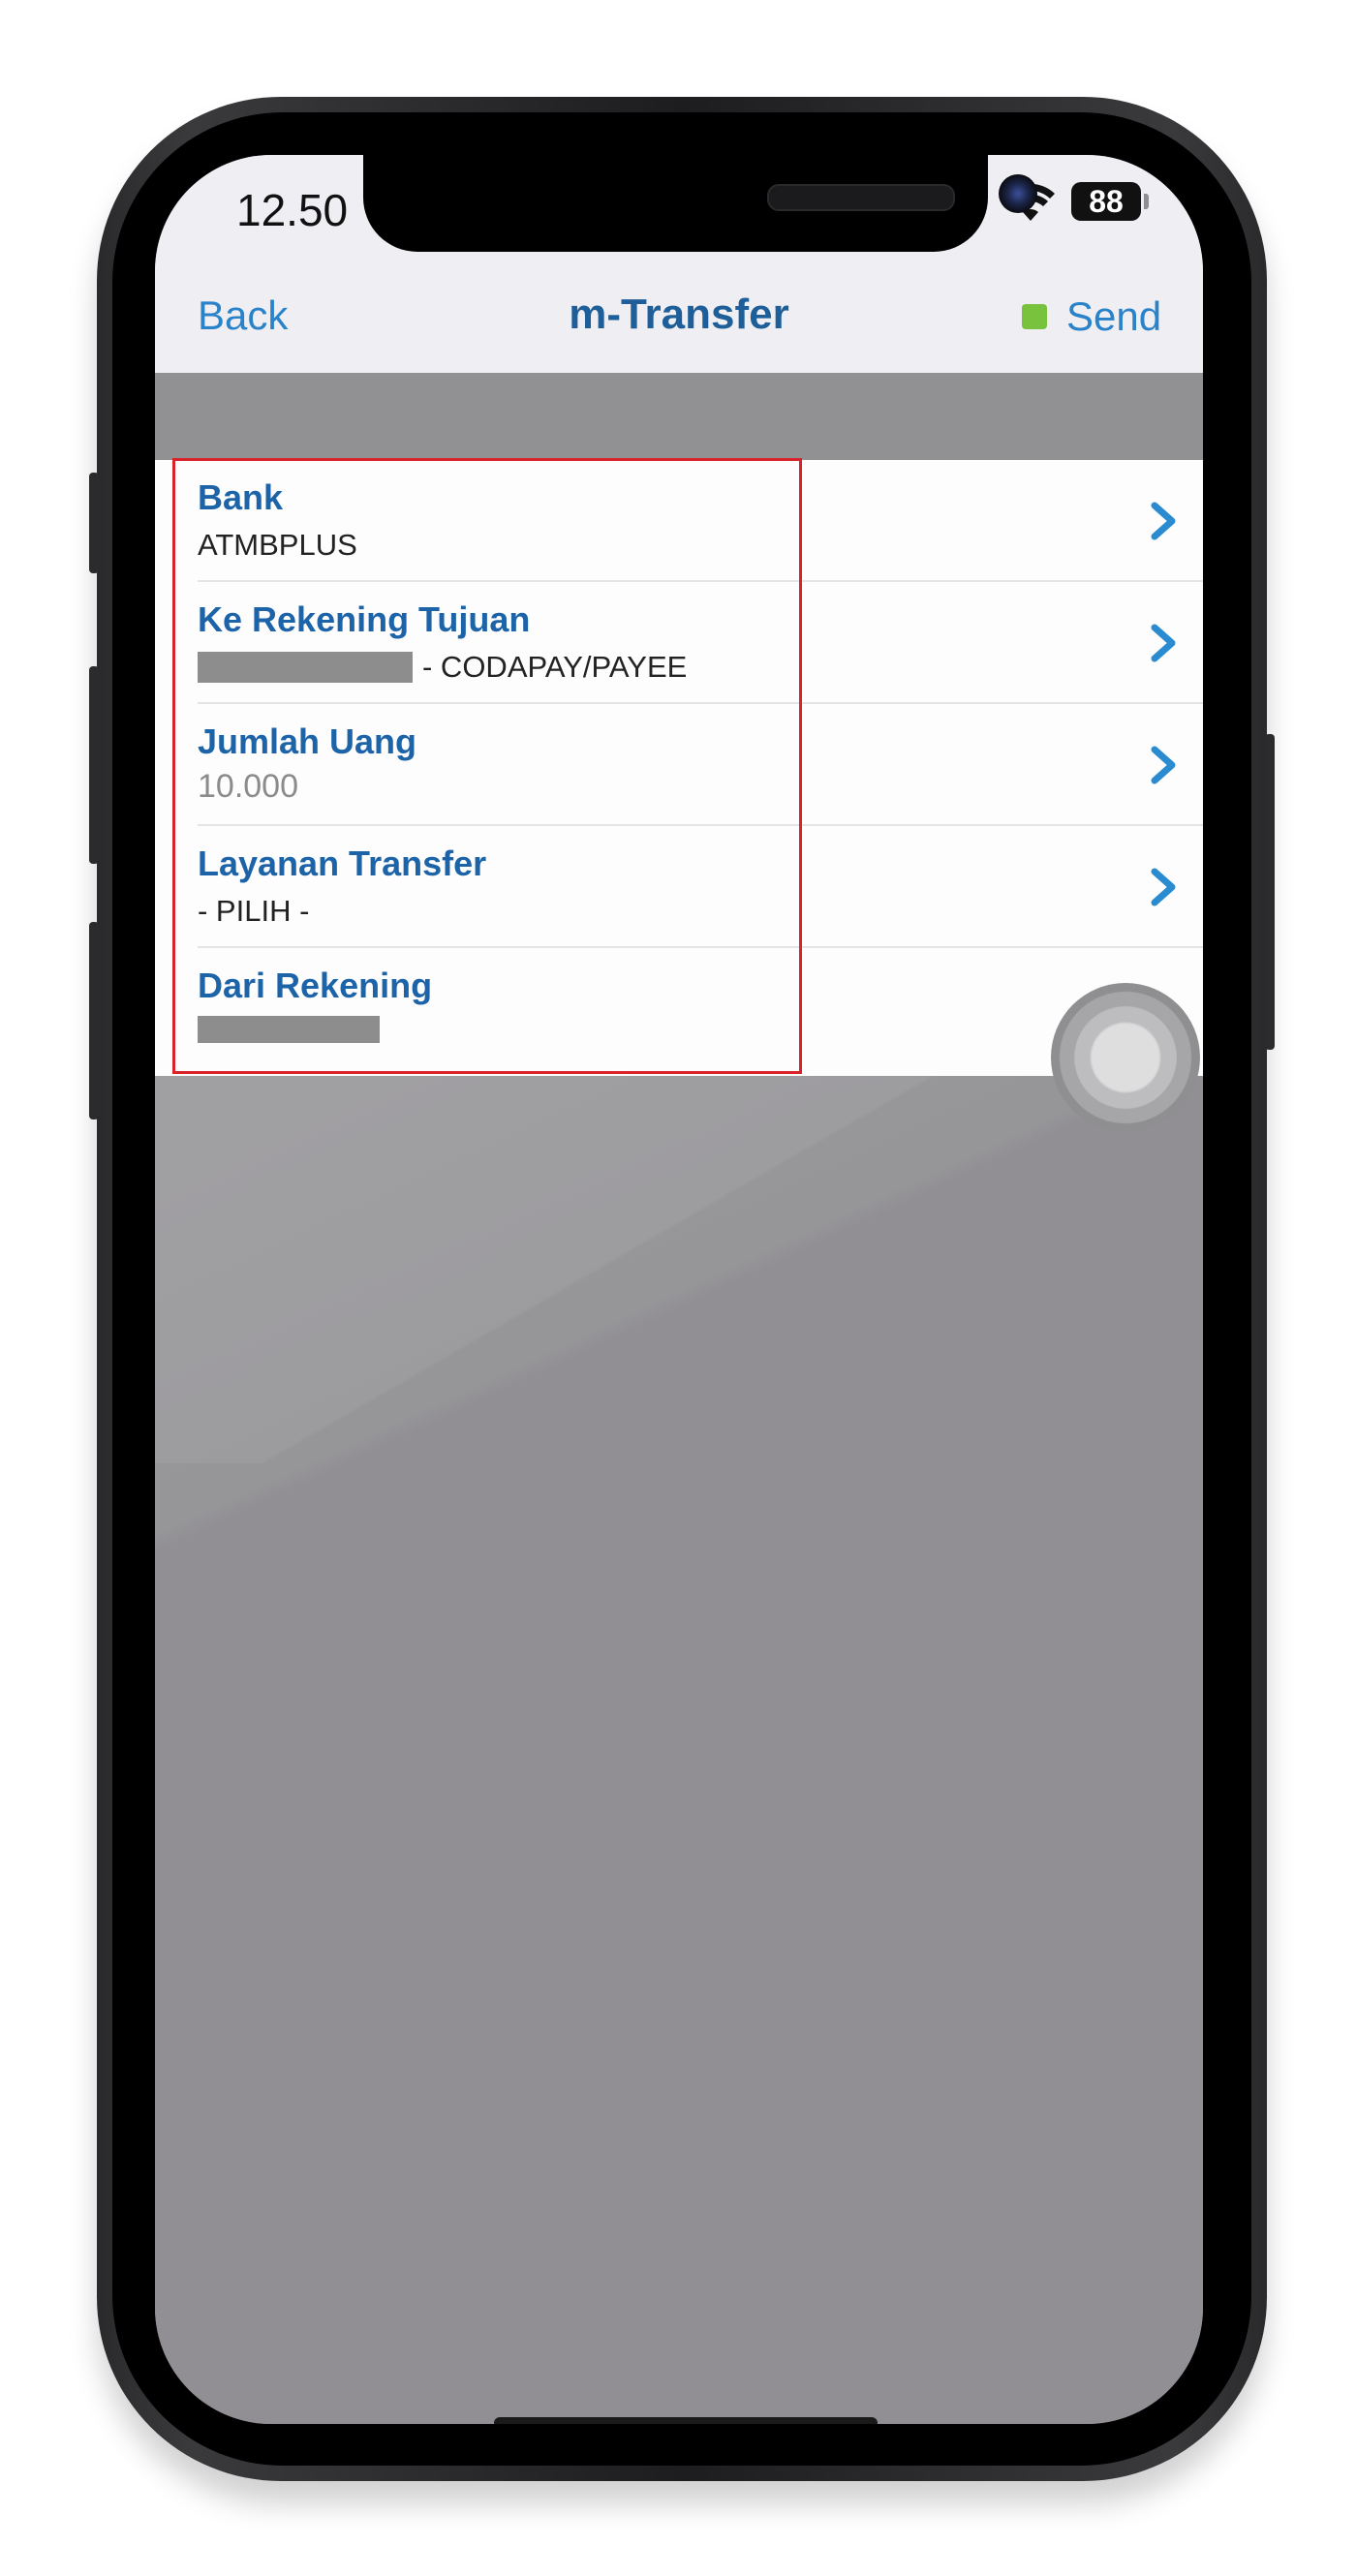 The width and height of the screenshot is (1356, 2576). I want to click on home-indicator, so click(686, 2420).